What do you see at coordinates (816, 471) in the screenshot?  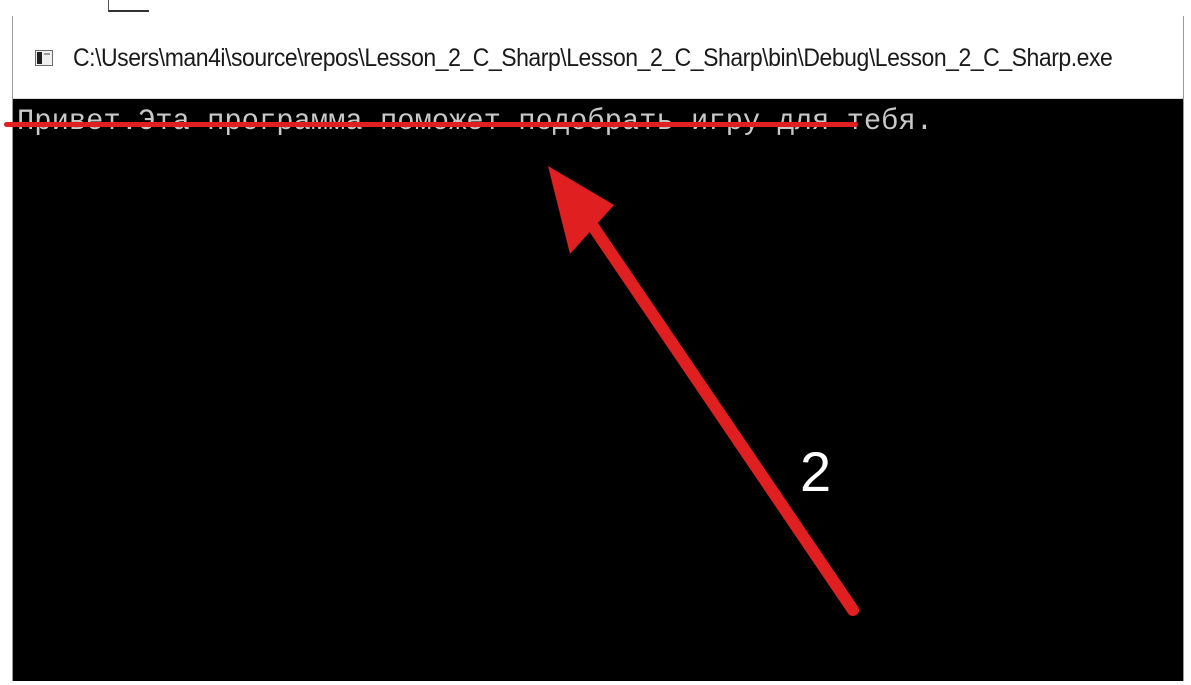 I see `annotation-step-number: 2` at bounding box center [816, 471].